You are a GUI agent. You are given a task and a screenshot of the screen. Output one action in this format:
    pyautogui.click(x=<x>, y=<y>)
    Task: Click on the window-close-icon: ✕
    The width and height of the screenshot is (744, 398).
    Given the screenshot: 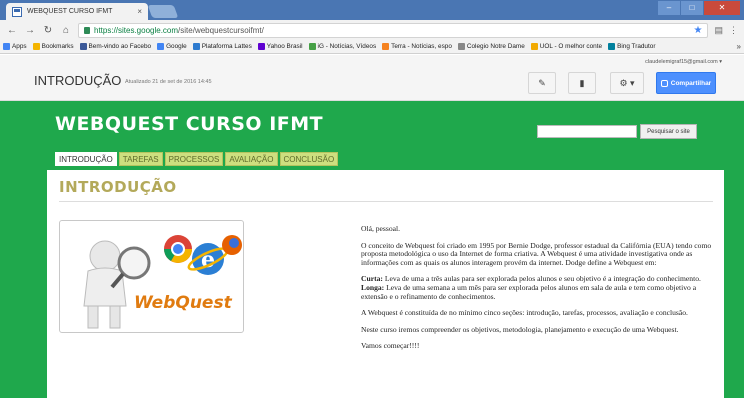 What is the action you would take?
    pyautogui.click(x=722, y=8)
    